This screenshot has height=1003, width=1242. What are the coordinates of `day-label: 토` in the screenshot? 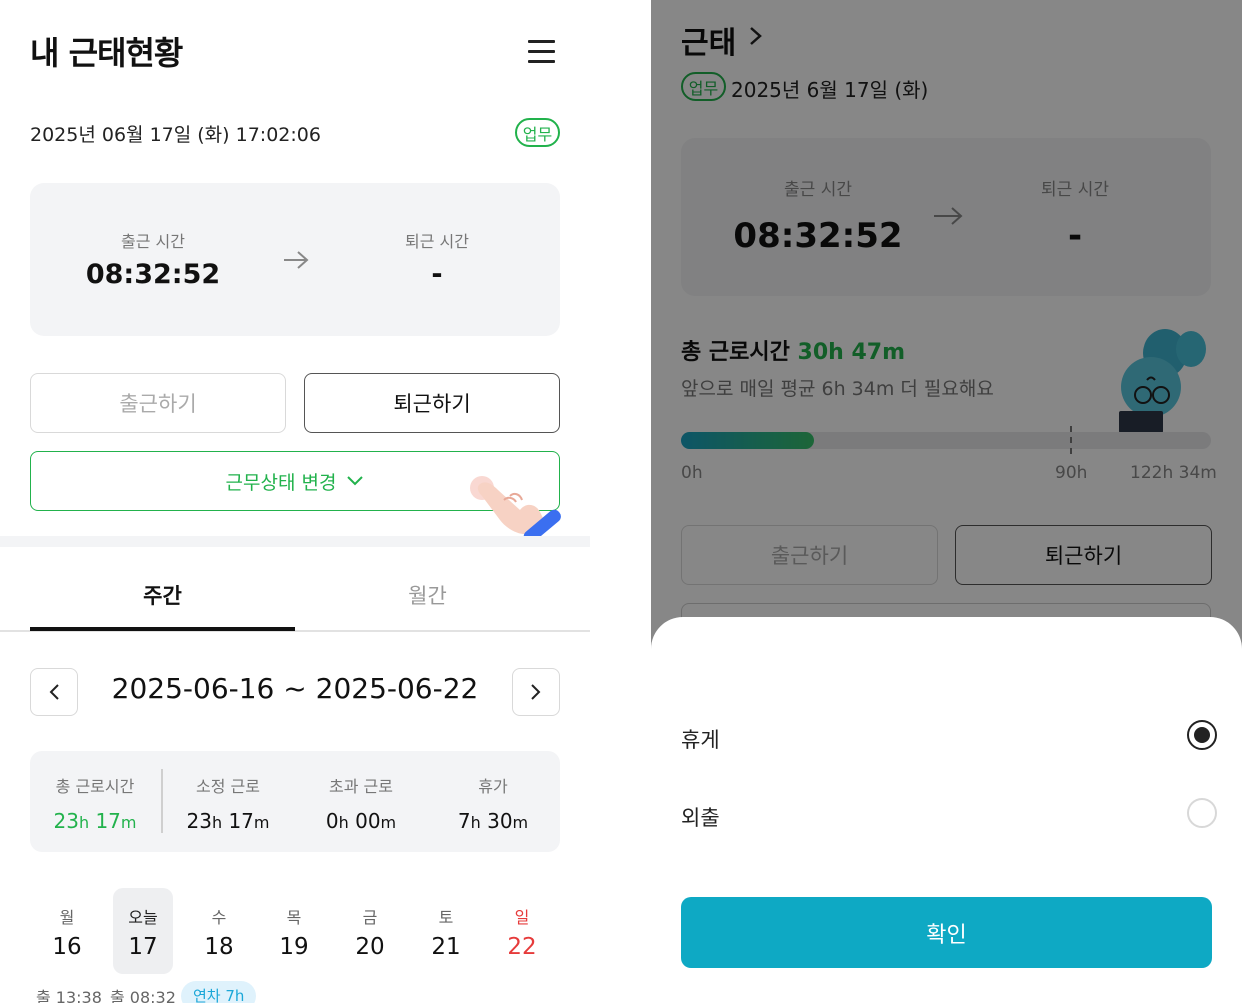 It's located at (446, 917).